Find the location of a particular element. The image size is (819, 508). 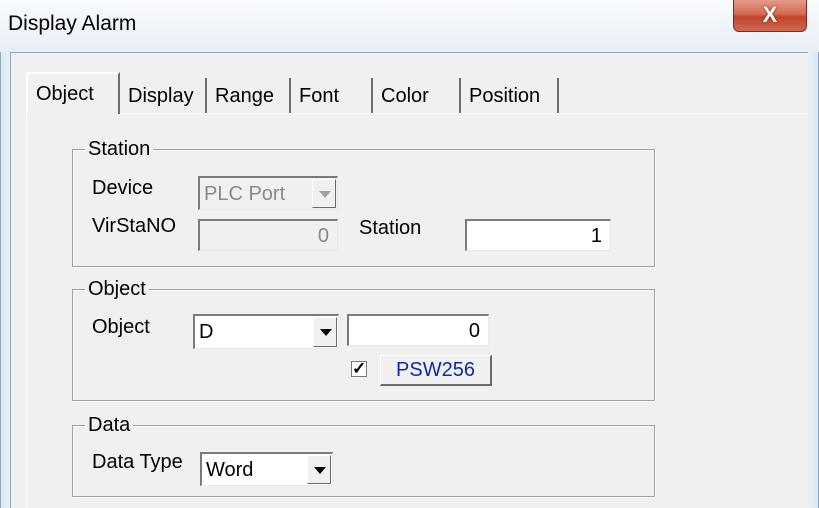

object-type-value: D is located at coordinates (206, 332).